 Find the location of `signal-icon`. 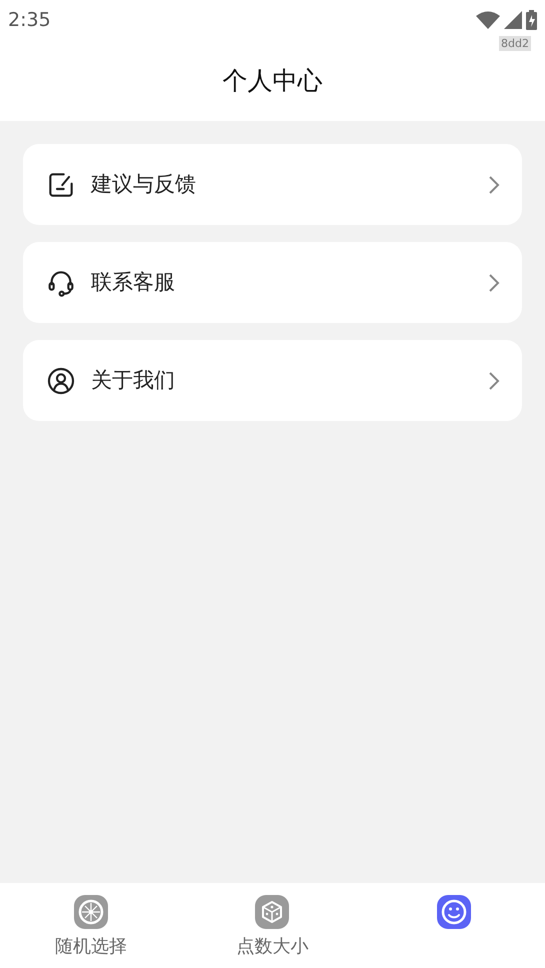

signal-icon is located at coordinates (513, 20).